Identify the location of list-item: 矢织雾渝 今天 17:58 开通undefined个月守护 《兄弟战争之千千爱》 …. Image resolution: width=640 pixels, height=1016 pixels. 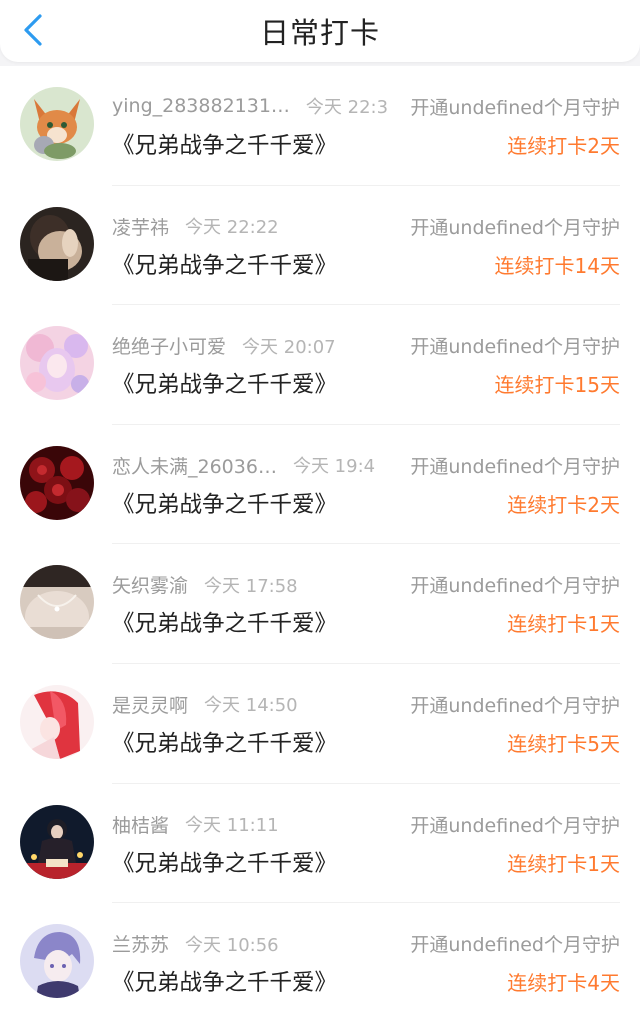
(320, 604).